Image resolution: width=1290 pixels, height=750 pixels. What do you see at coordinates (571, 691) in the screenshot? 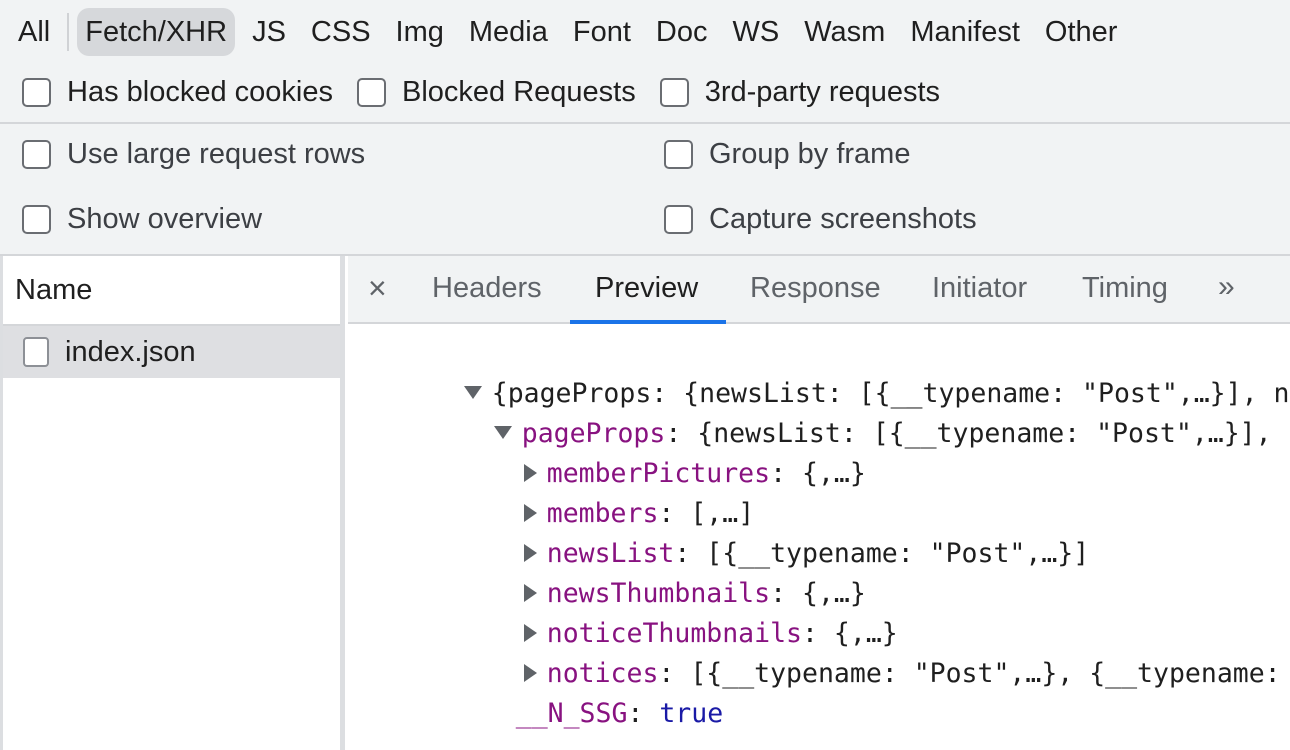
I see `json-nssg-entry: __N_SSG: true` at bounding box center [571, 691].